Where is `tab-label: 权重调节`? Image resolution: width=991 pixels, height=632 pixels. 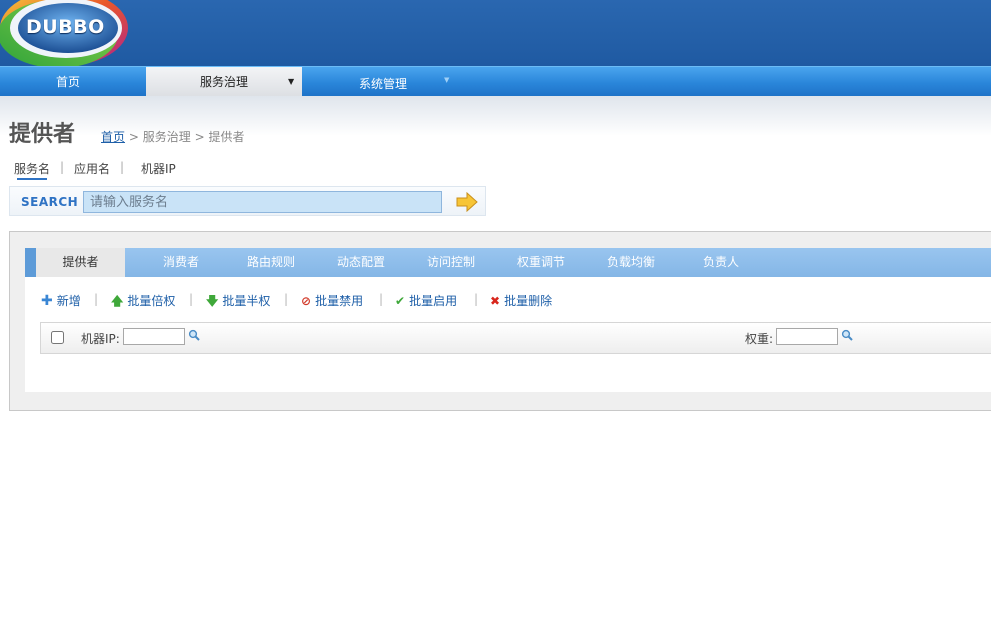 tab-label: 权重调节 is located at coordinates (540, 262).